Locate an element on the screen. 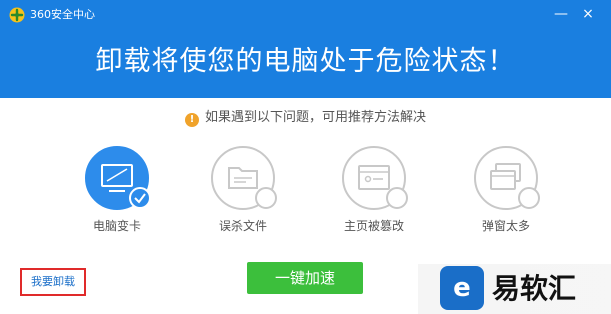 The width and height of the screenshot is (611, 314). tip-text: 如果遇到以下问题，可用推荐方法解决 is located at coordinates (315, 117).